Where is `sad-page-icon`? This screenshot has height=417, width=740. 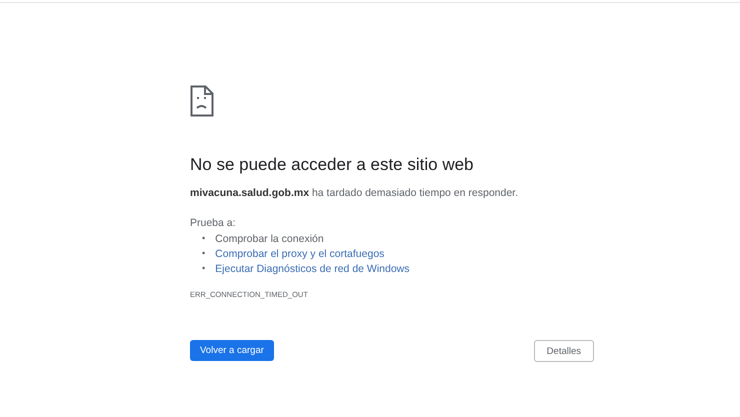 sad-page-icon is located at coordinates (202, 101).